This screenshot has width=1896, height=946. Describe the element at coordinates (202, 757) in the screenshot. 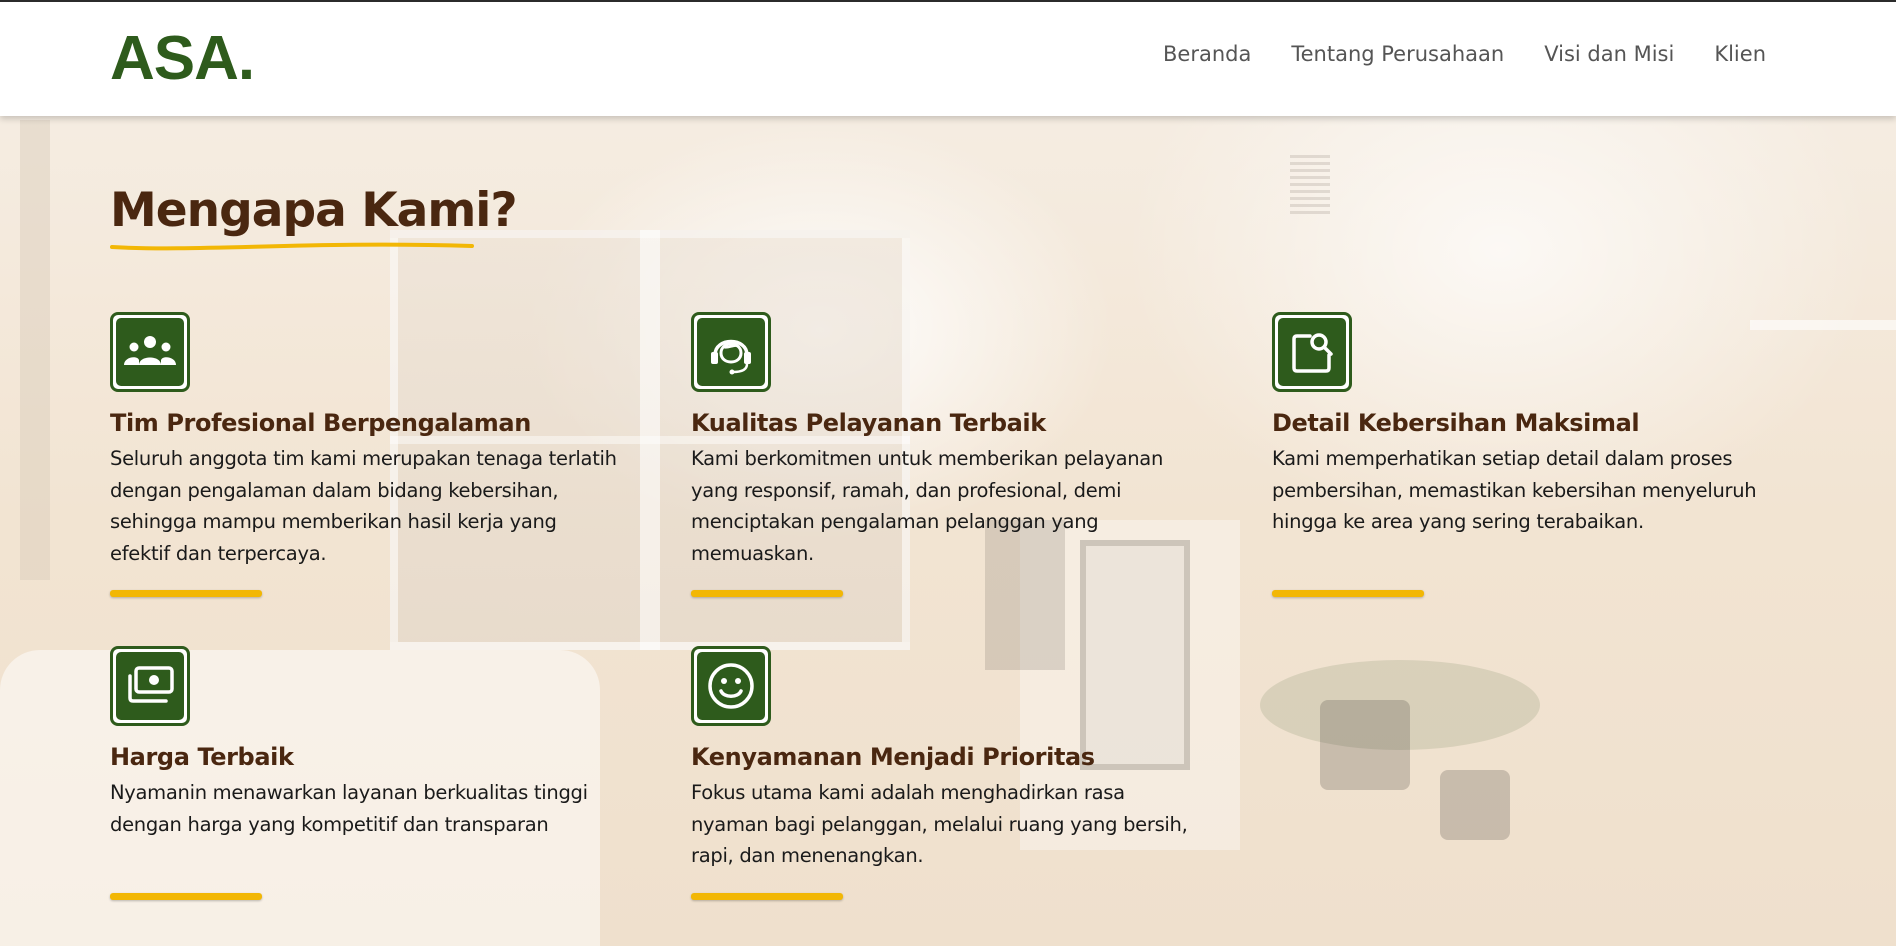

I see `feature-title: Harga Terbaik` at that location.